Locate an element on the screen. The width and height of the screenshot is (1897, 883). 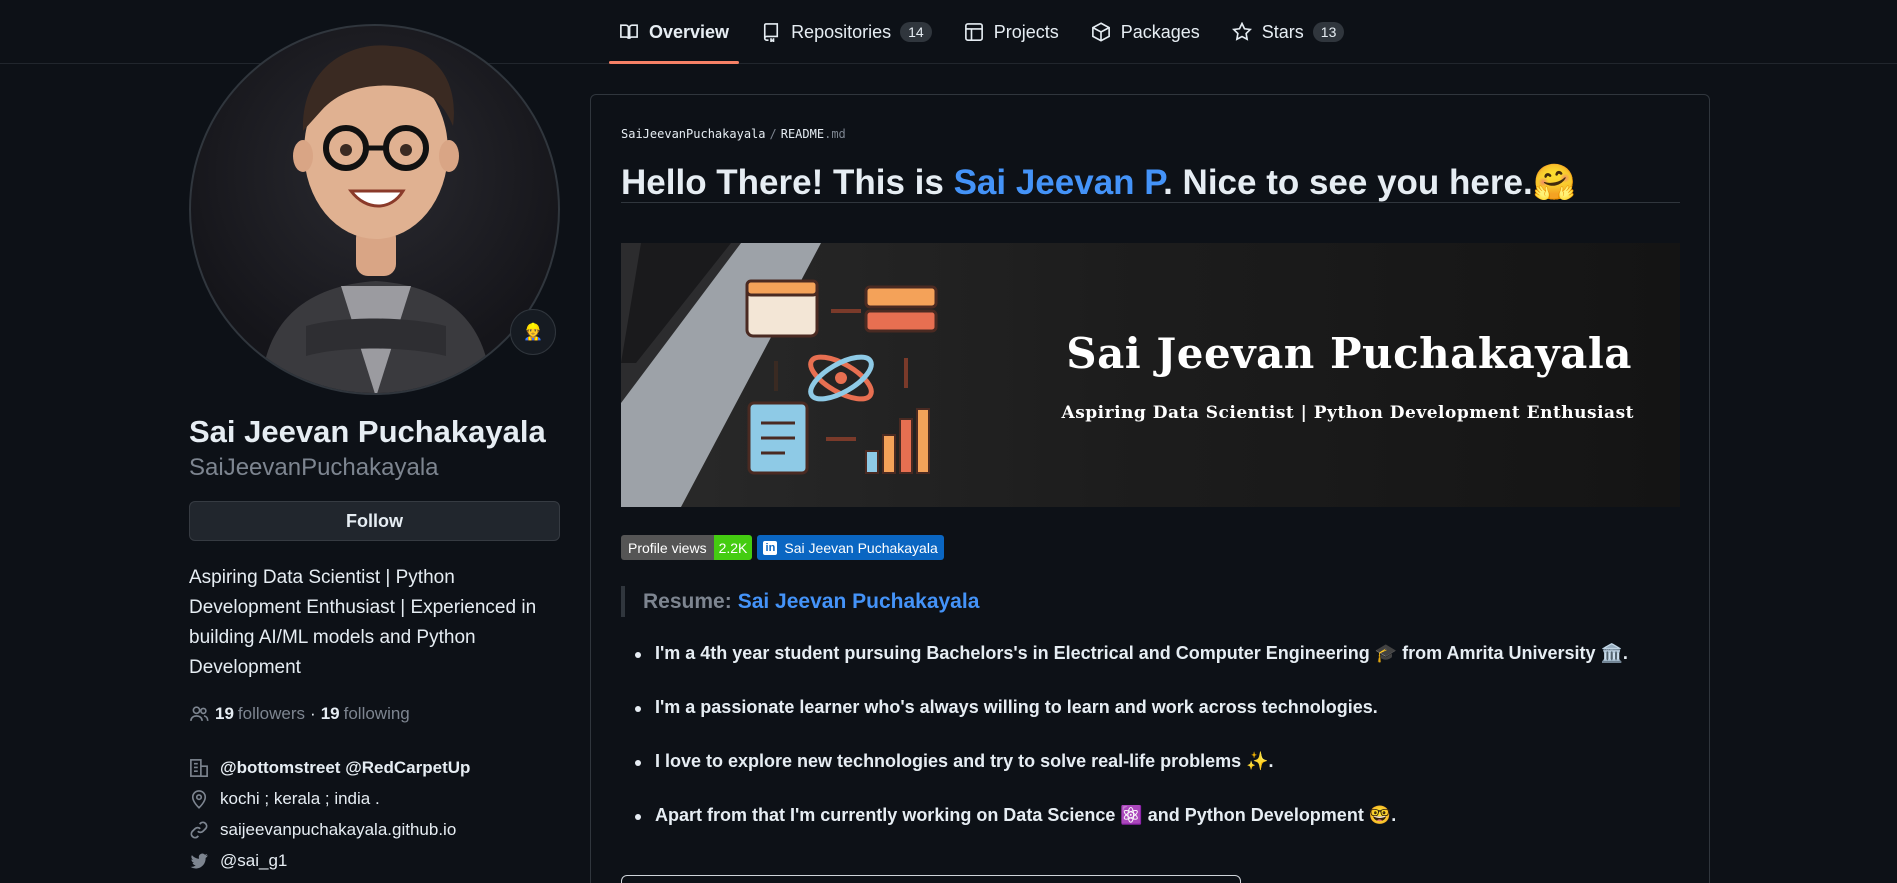
banner-title: Sai Jeevan Puchakayala is located at coordinates (1349, 353).